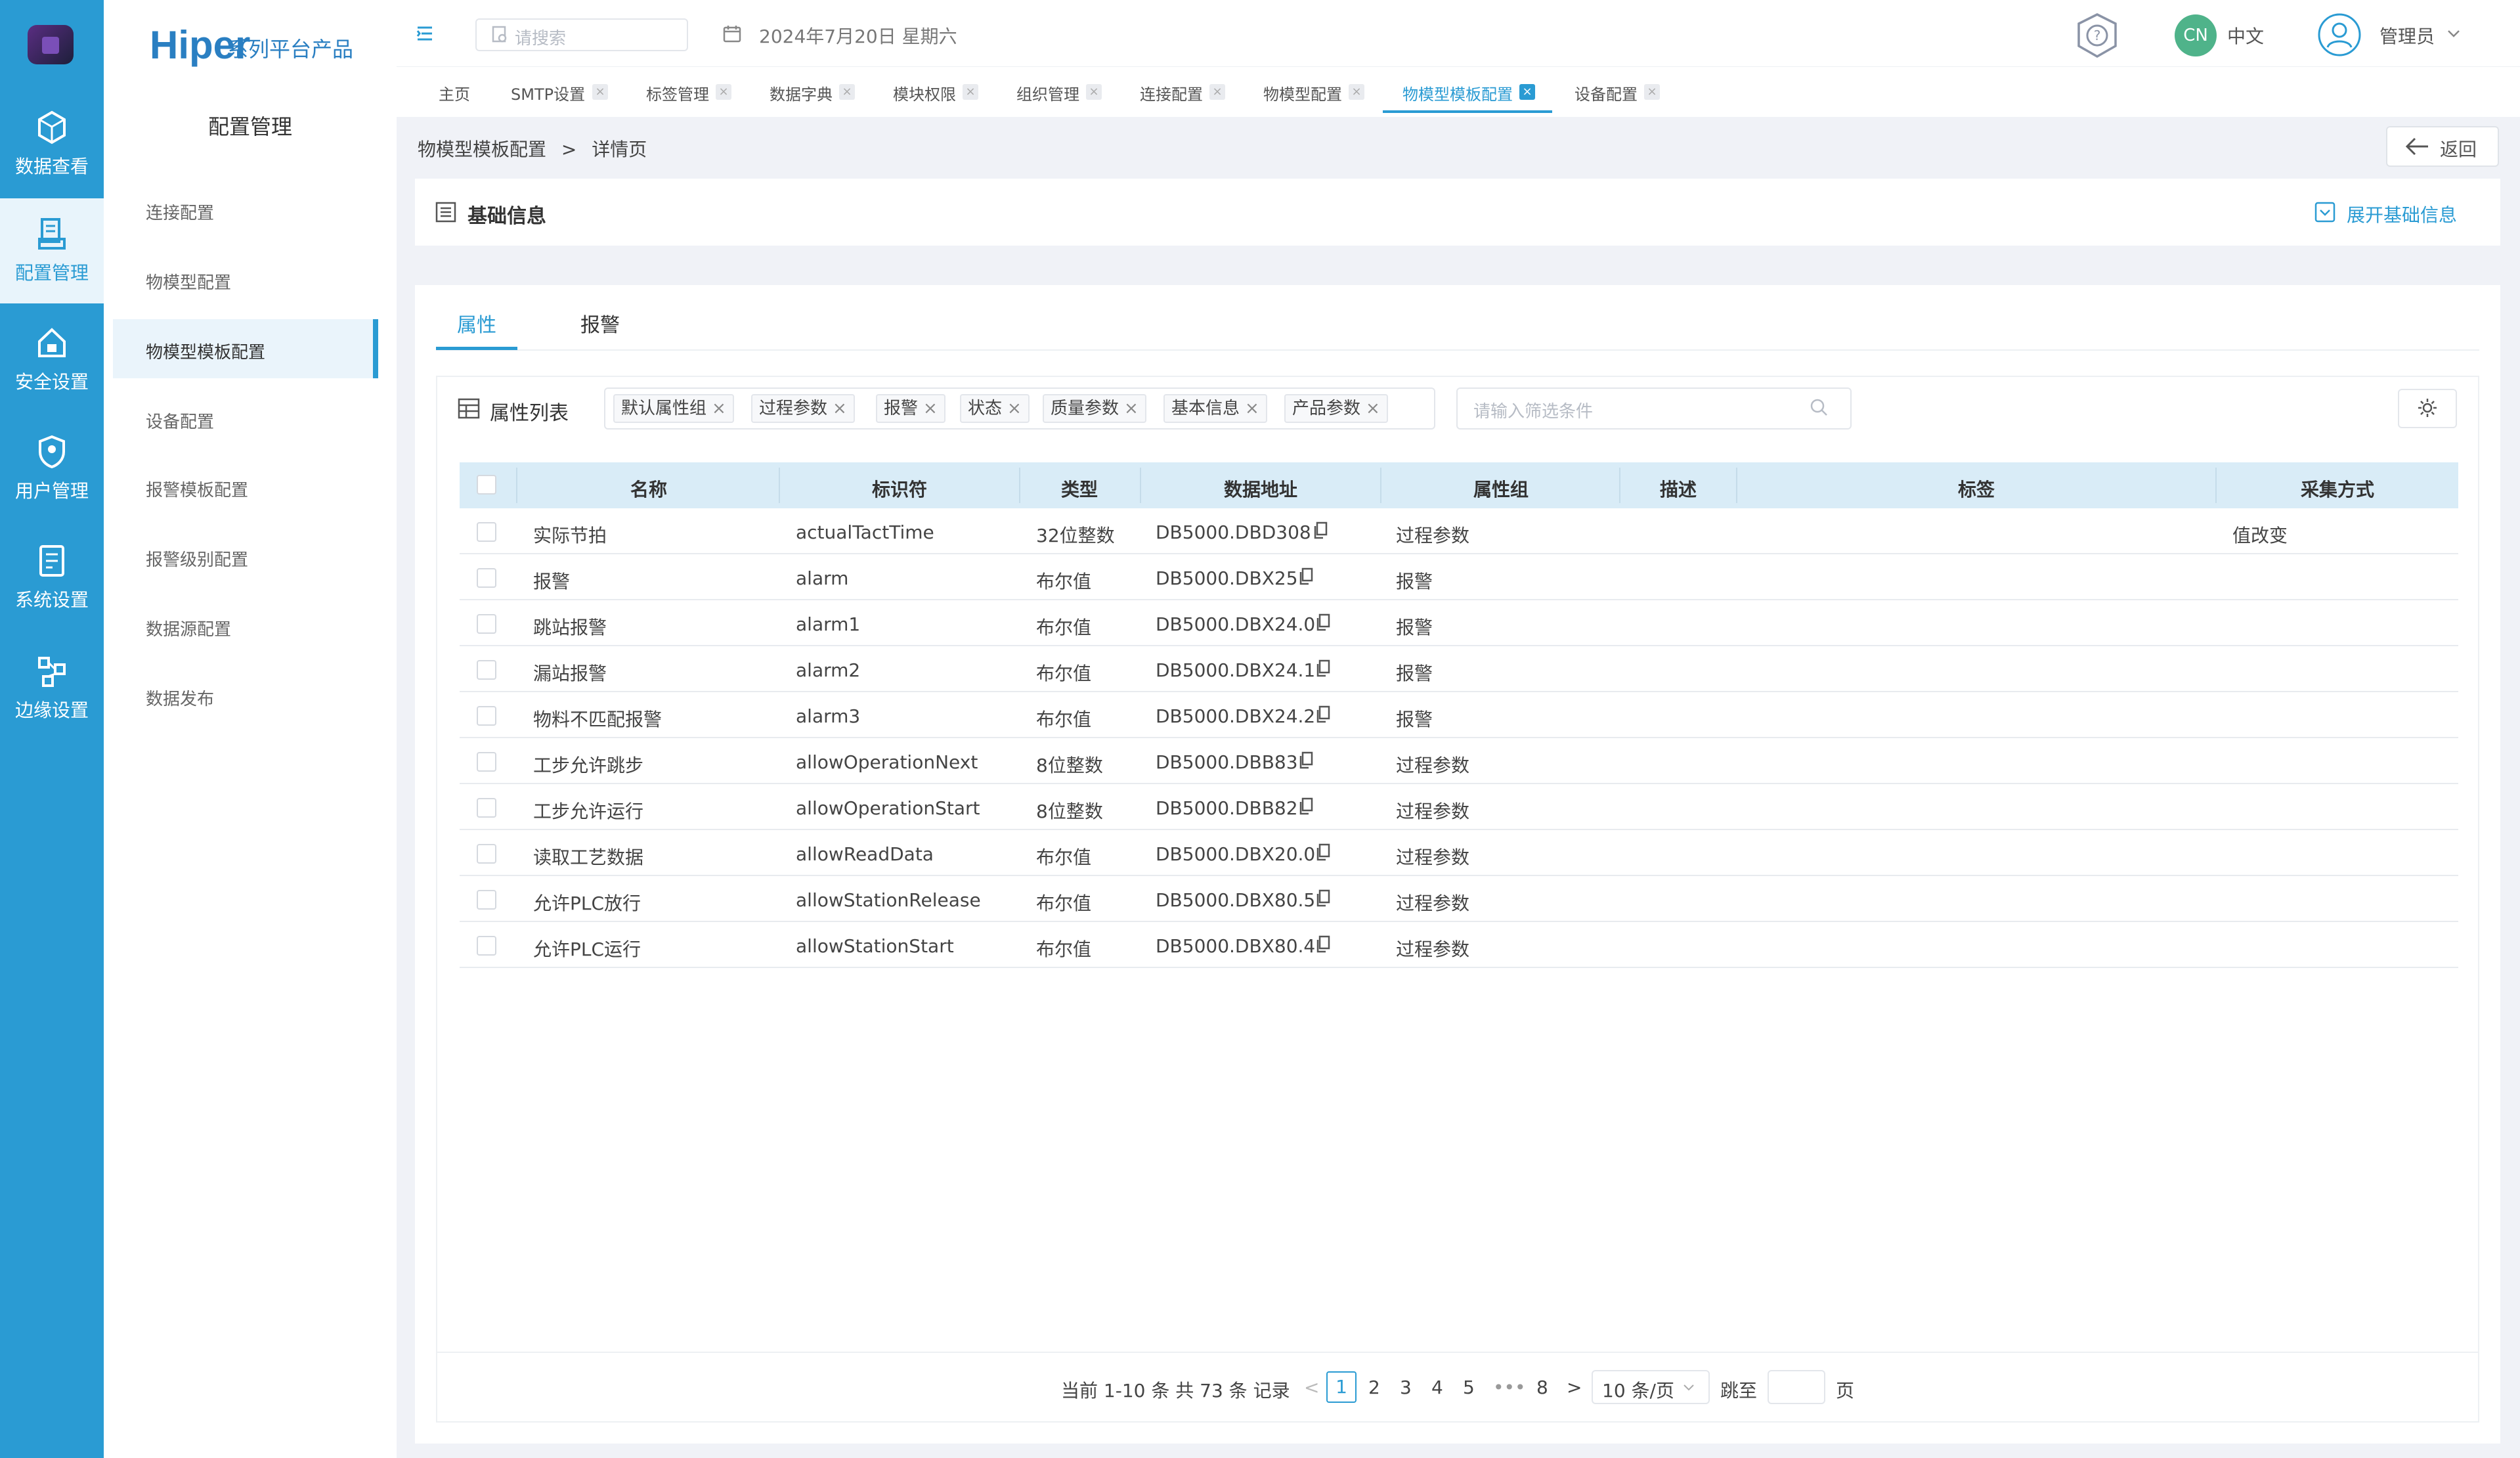 The image size is (2520, 1458). Describe the element at coordinates (910, 408) in the screenshot. I see `filter-chip: 报警 ×` at that location.